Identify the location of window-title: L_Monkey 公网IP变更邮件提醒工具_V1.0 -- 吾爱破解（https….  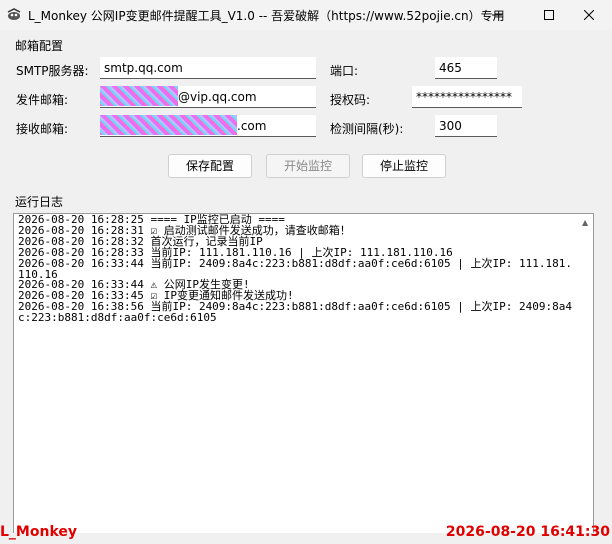
(266, 16).